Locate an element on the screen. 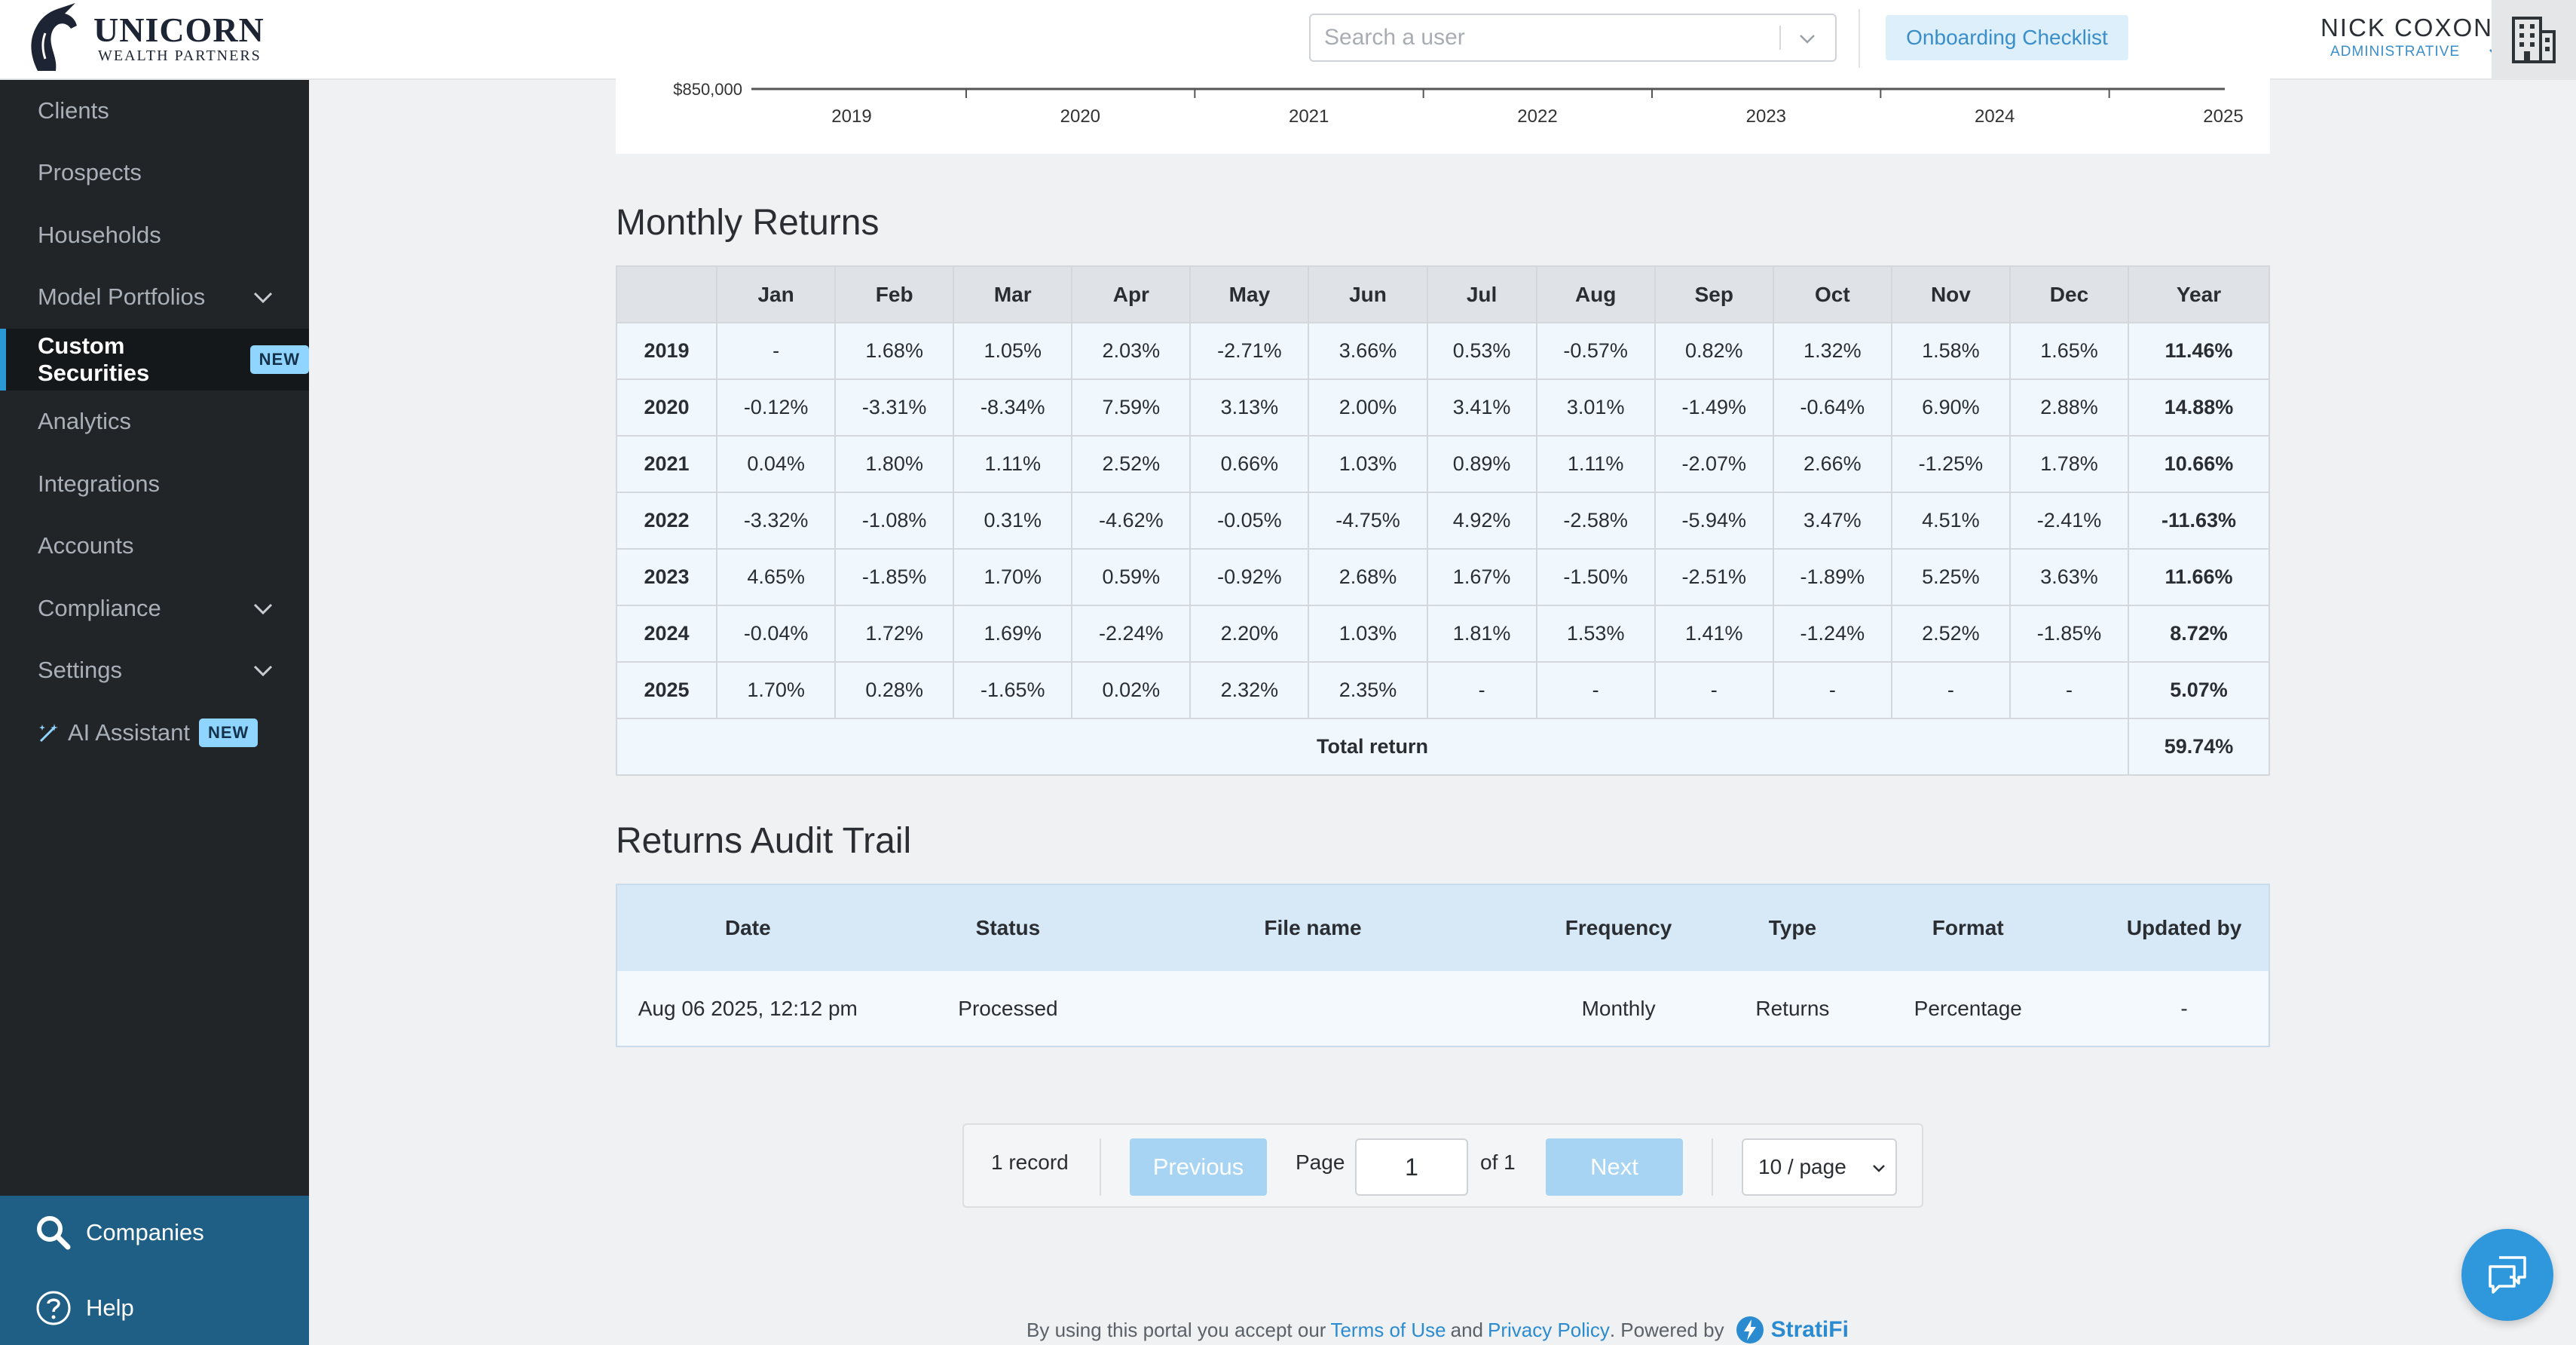 This screenshot has width=2576, height=1345. previous-button: Previous is located at coordinates (1198, 1167).